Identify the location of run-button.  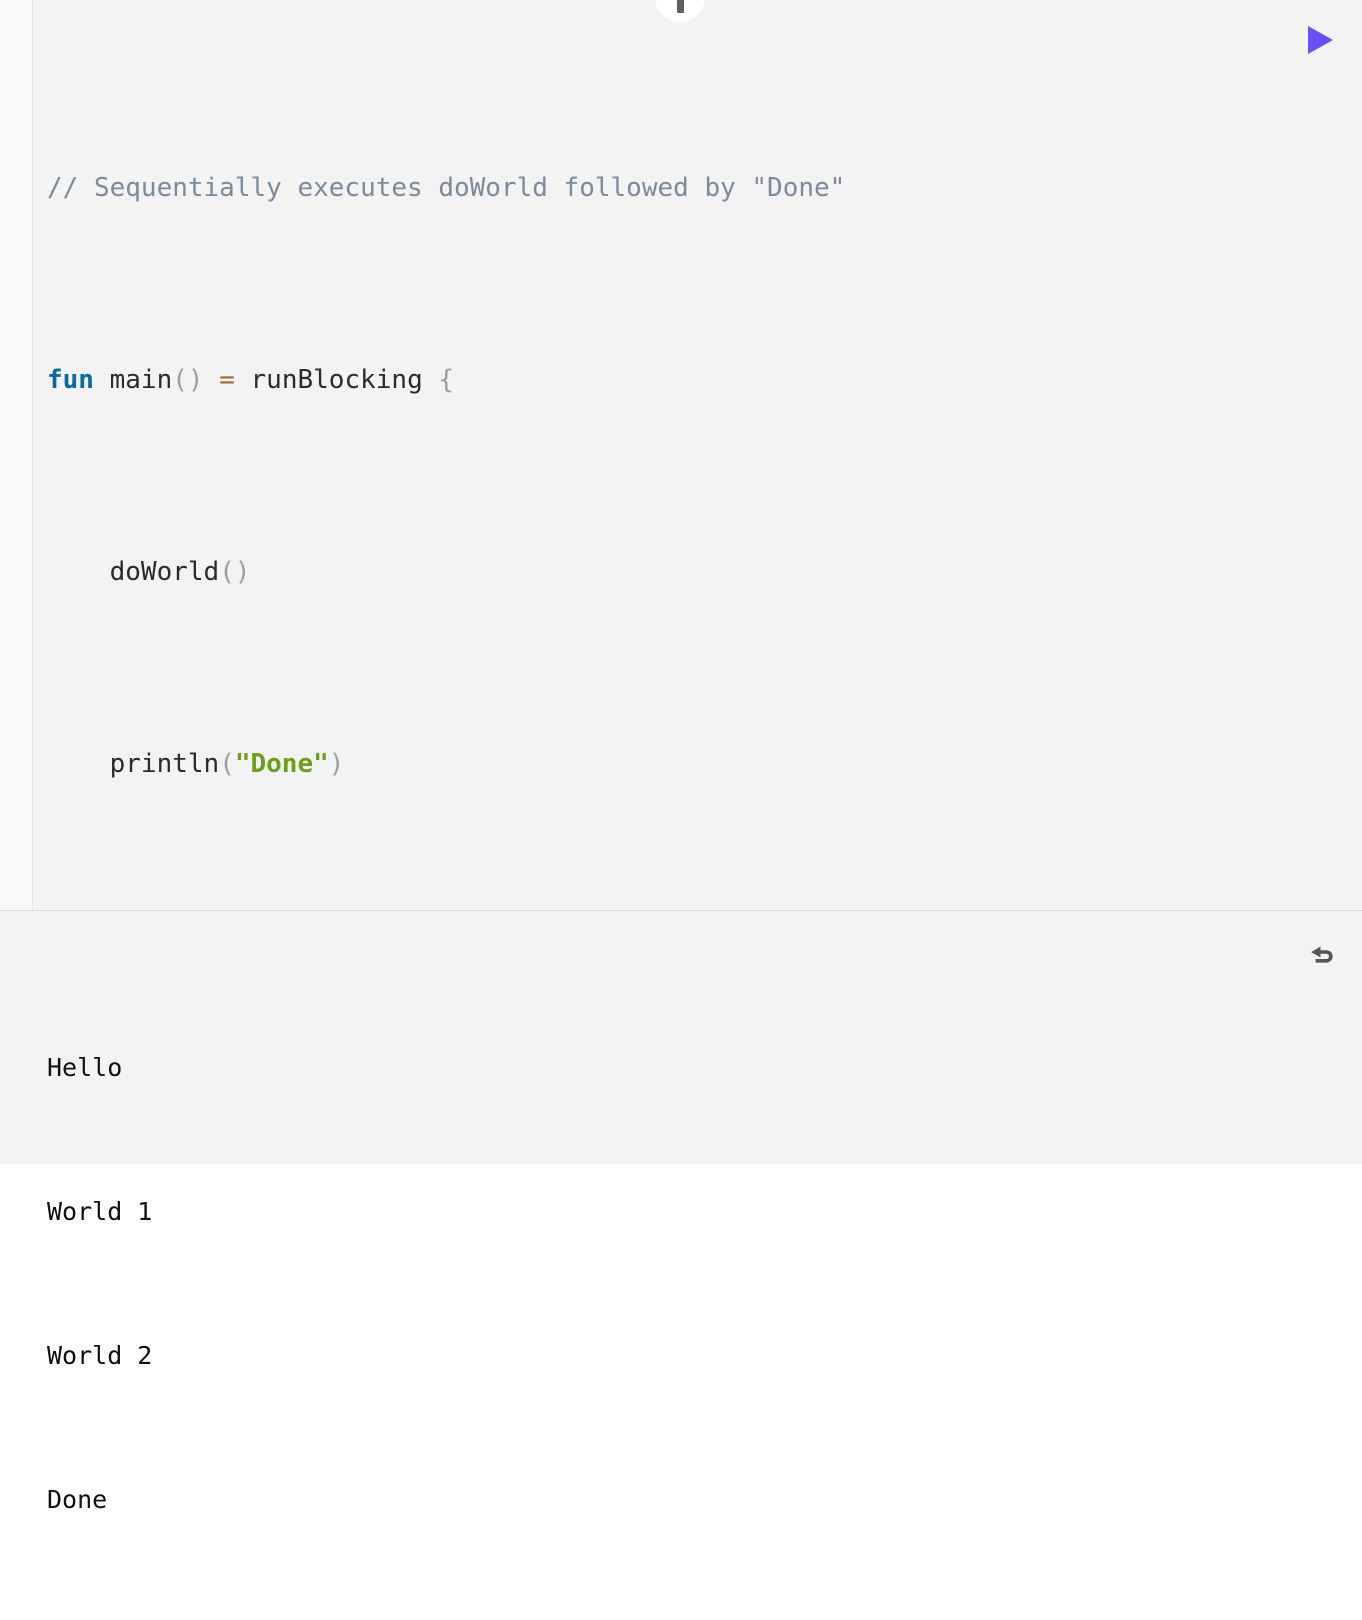
(1320, 42).